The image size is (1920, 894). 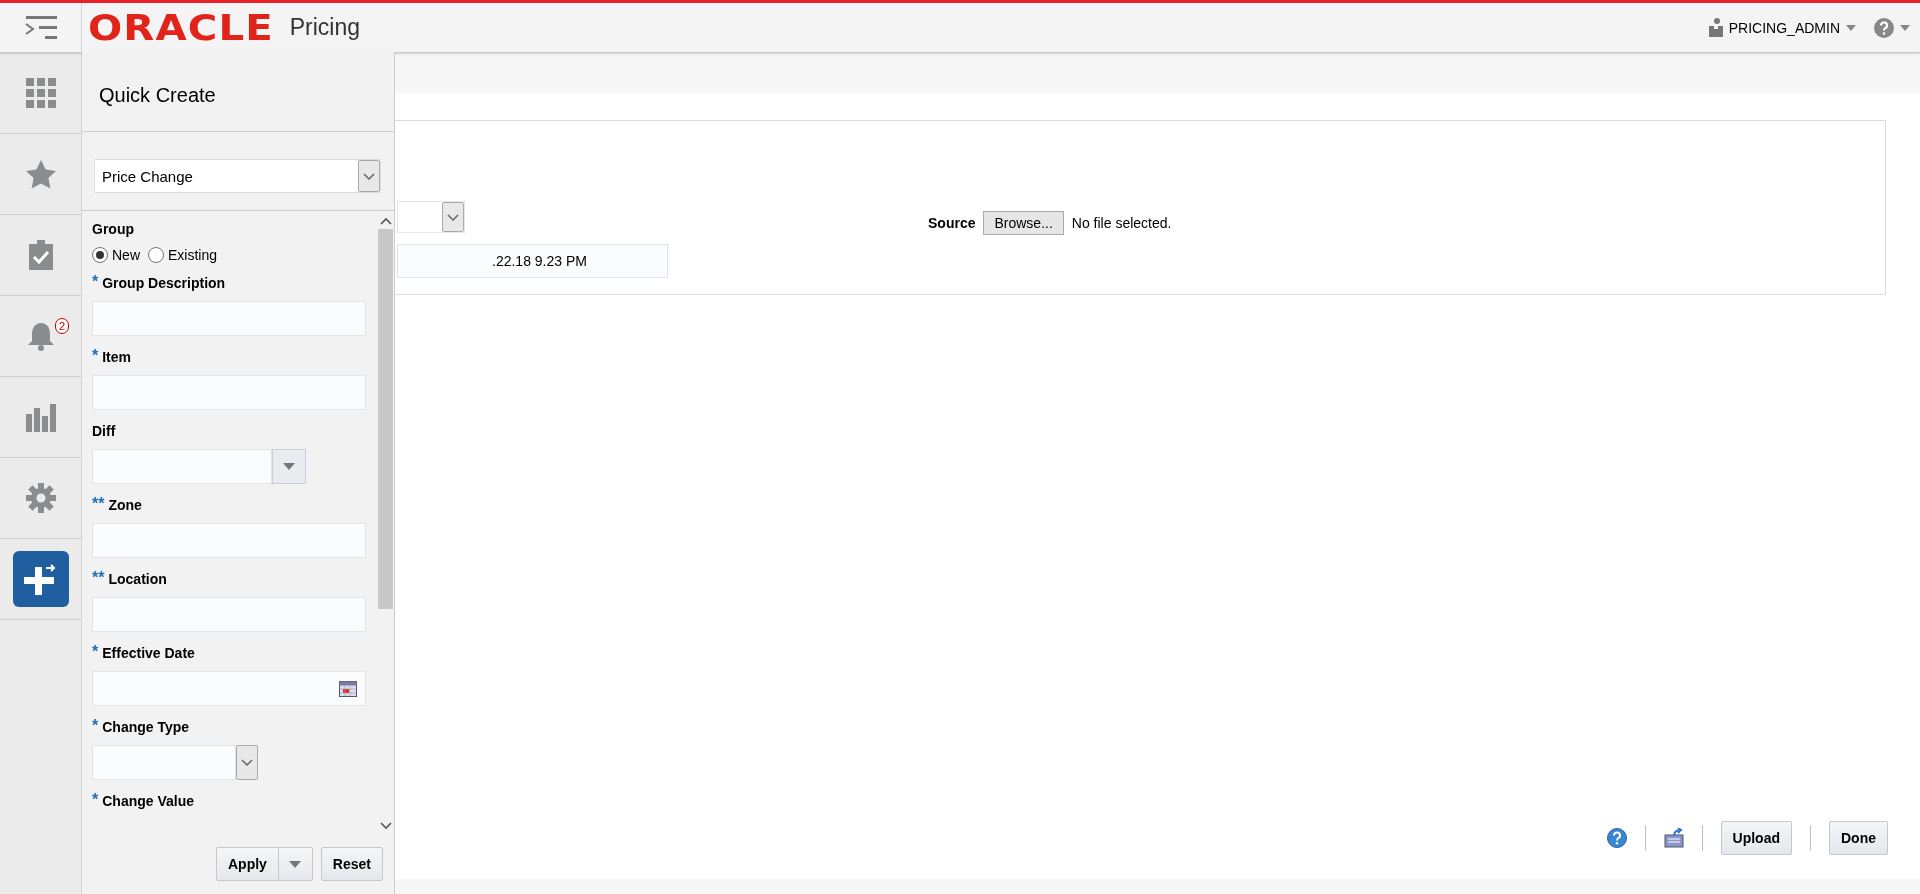 What do you see at coordinates (164, 762) in the screenshot?
I see `select-field` at bounding box center [164, 762].